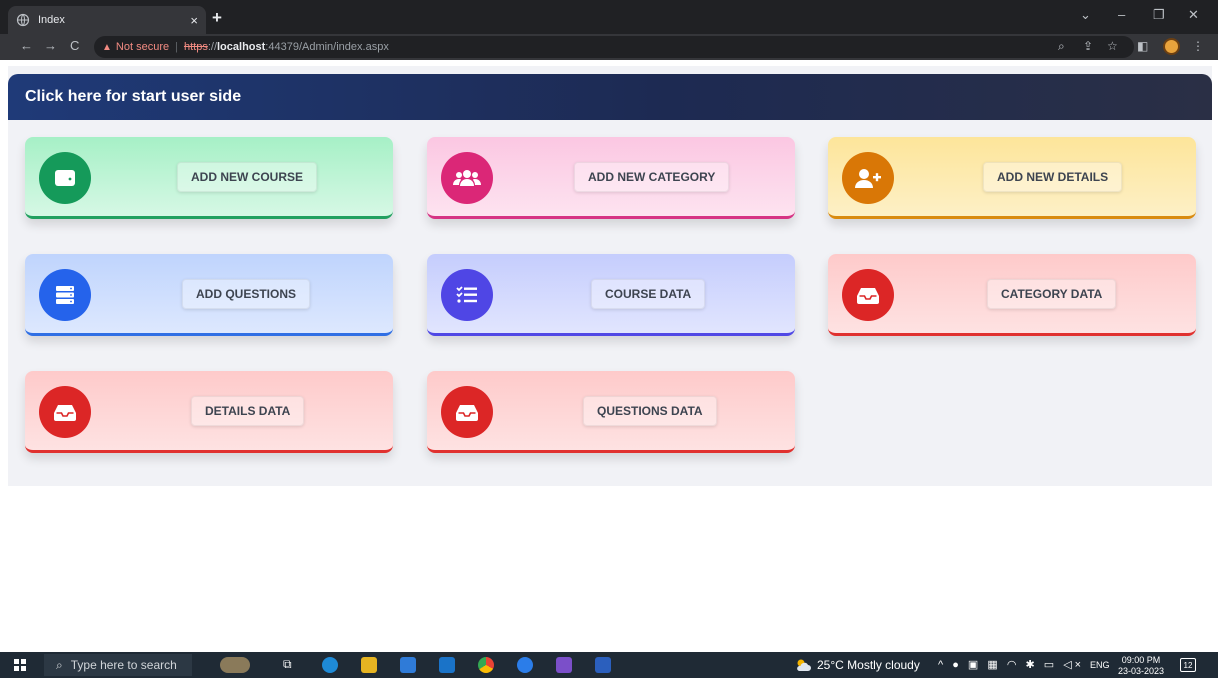 Image resolution: width=1218 pixels, height=678 pixels. What do you see at coordinates (652, 177) in the screenshot?
I see `add-new-category-button: ADD NEW CATEGORY` at bounding box center [652, 177].